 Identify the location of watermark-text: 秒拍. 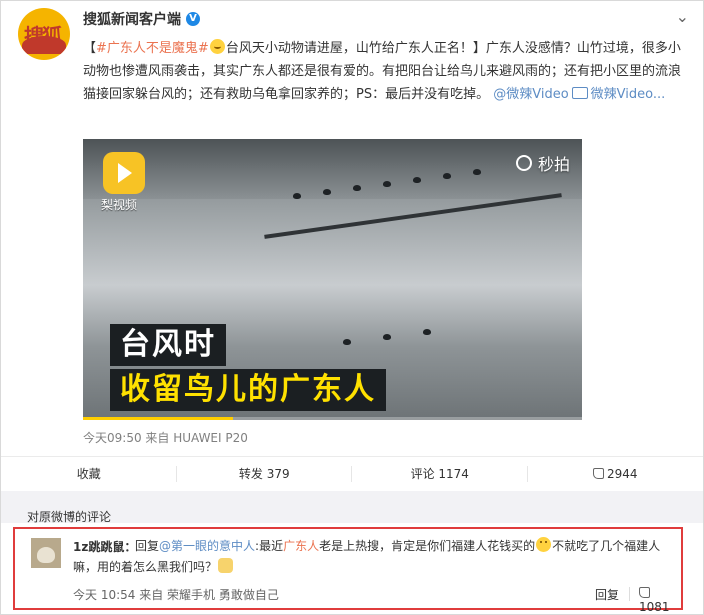
(553, 164).